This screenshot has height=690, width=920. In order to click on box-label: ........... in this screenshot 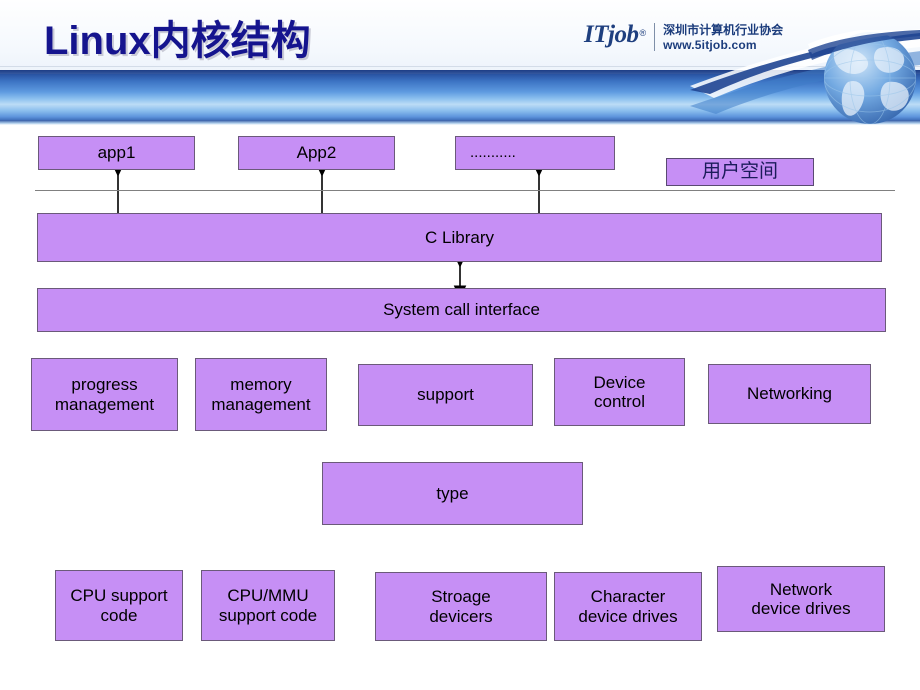, I will do `click(493, 152)`.